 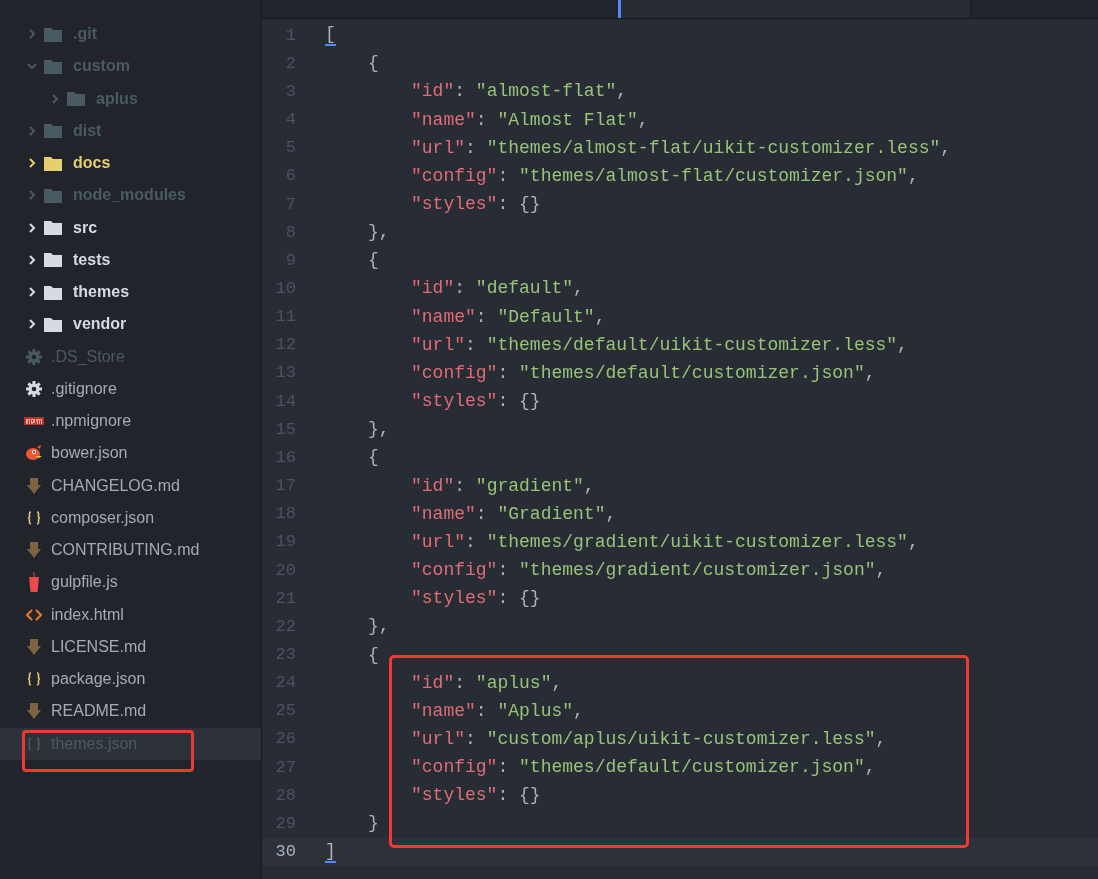 What do you see at coordinates (649, 570) in the screenshot?
I see `code-line: "config": "themes/gradient/customizer.json",` at bounding box center [649, 570].